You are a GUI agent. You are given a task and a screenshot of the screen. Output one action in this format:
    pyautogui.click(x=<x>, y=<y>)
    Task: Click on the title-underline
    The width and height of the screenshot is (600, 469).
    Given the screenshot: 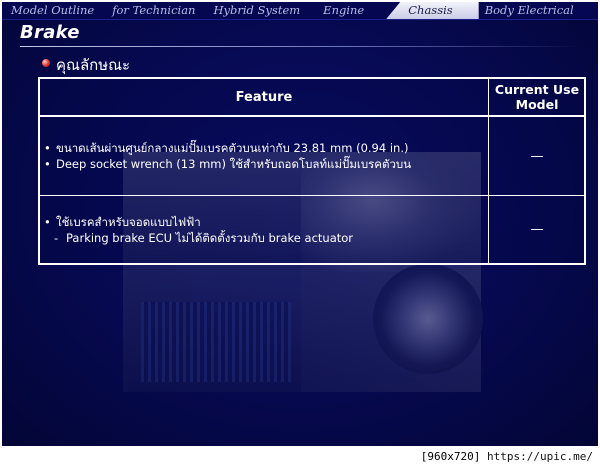 What is the action you would take?
    pyautogui.click(x=300, y=46)
    